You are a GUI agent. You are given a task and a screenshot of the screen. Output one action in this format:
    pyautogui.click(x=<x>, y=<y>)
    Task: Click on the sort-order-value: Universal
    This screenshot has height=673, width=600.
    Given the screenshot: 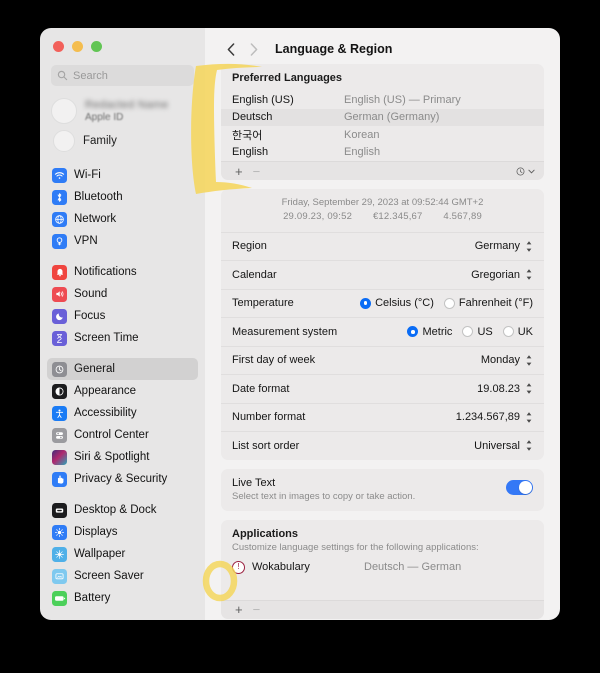 What is the action you would take?
    pyautogui.click(x=497, y=445)
    